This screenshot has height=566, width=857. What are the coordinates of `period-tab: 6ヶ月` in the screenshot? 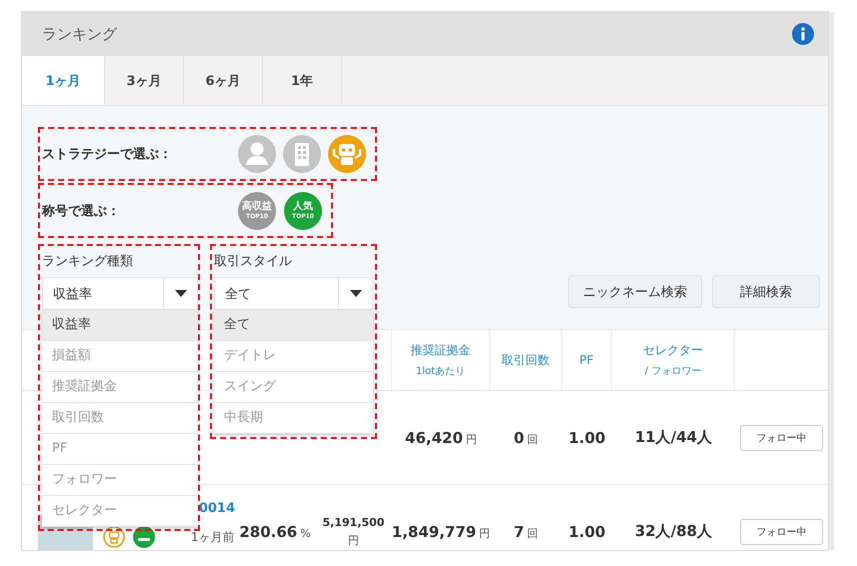 It's located at (223, 80).